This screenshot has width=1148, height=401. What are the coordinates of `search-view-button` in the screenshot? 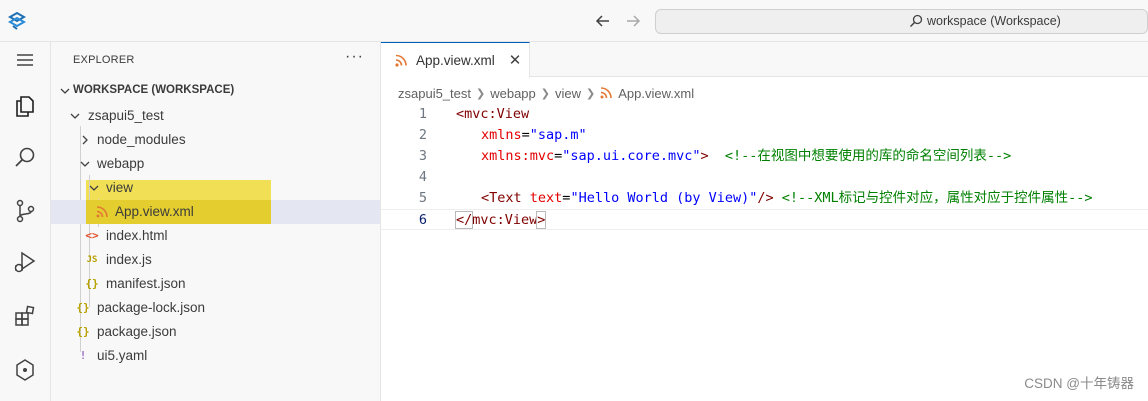 It's located at (25, 158).